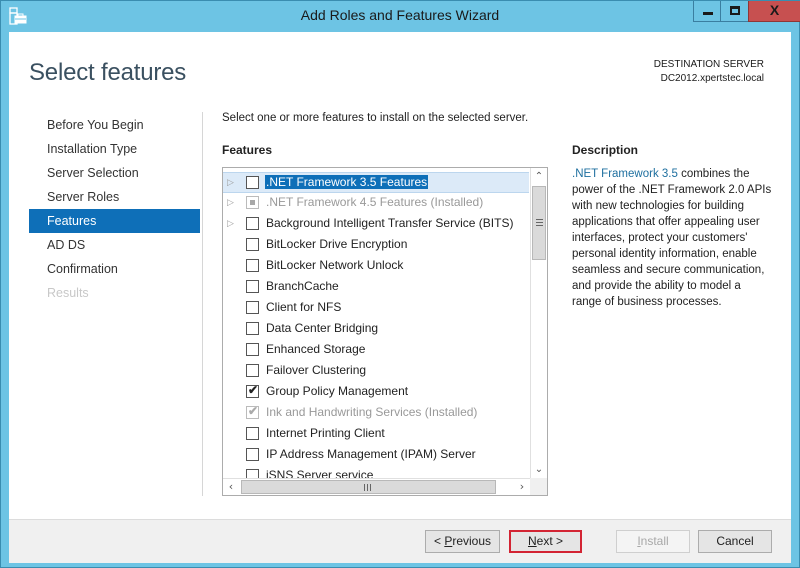 Image resolution: width=800 pixels, height=568 pixels. Describe the element at coordinates (538, 323) in the screenshot. I see `vertical-scrollbar: ⌃ ⌄` at that location.